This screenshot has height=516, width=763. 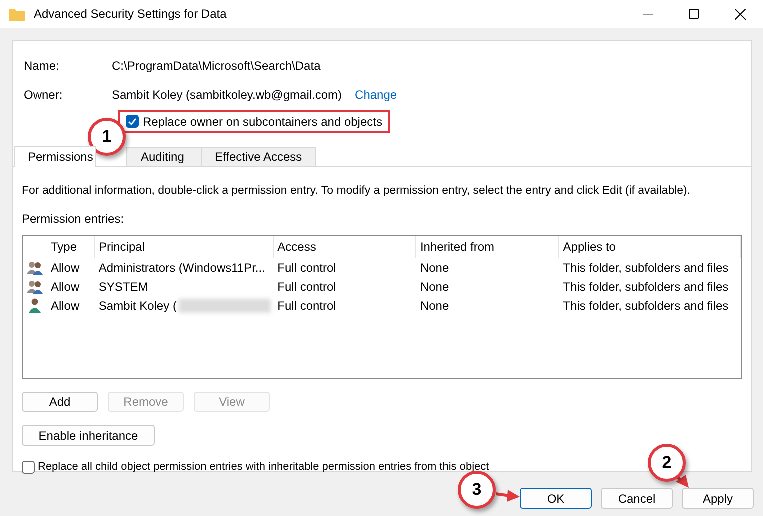 What do you see at coordinates (637, 498) in the screenshot?
I see `dialog-button: Cancel` at bounding box center [637, 498].